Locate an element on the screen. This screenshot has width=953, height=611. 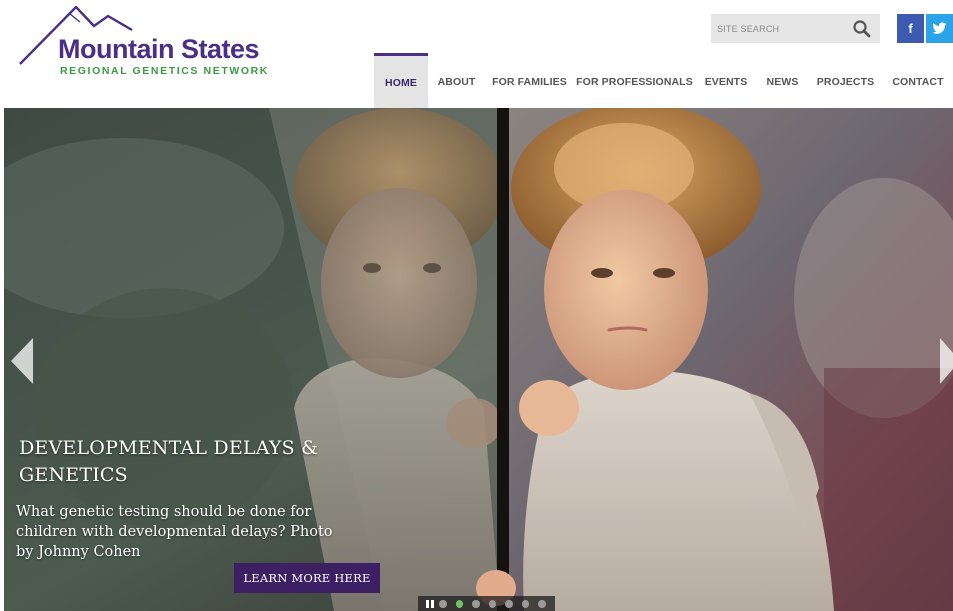
slider-pagination is located at coordinates (486, 603).